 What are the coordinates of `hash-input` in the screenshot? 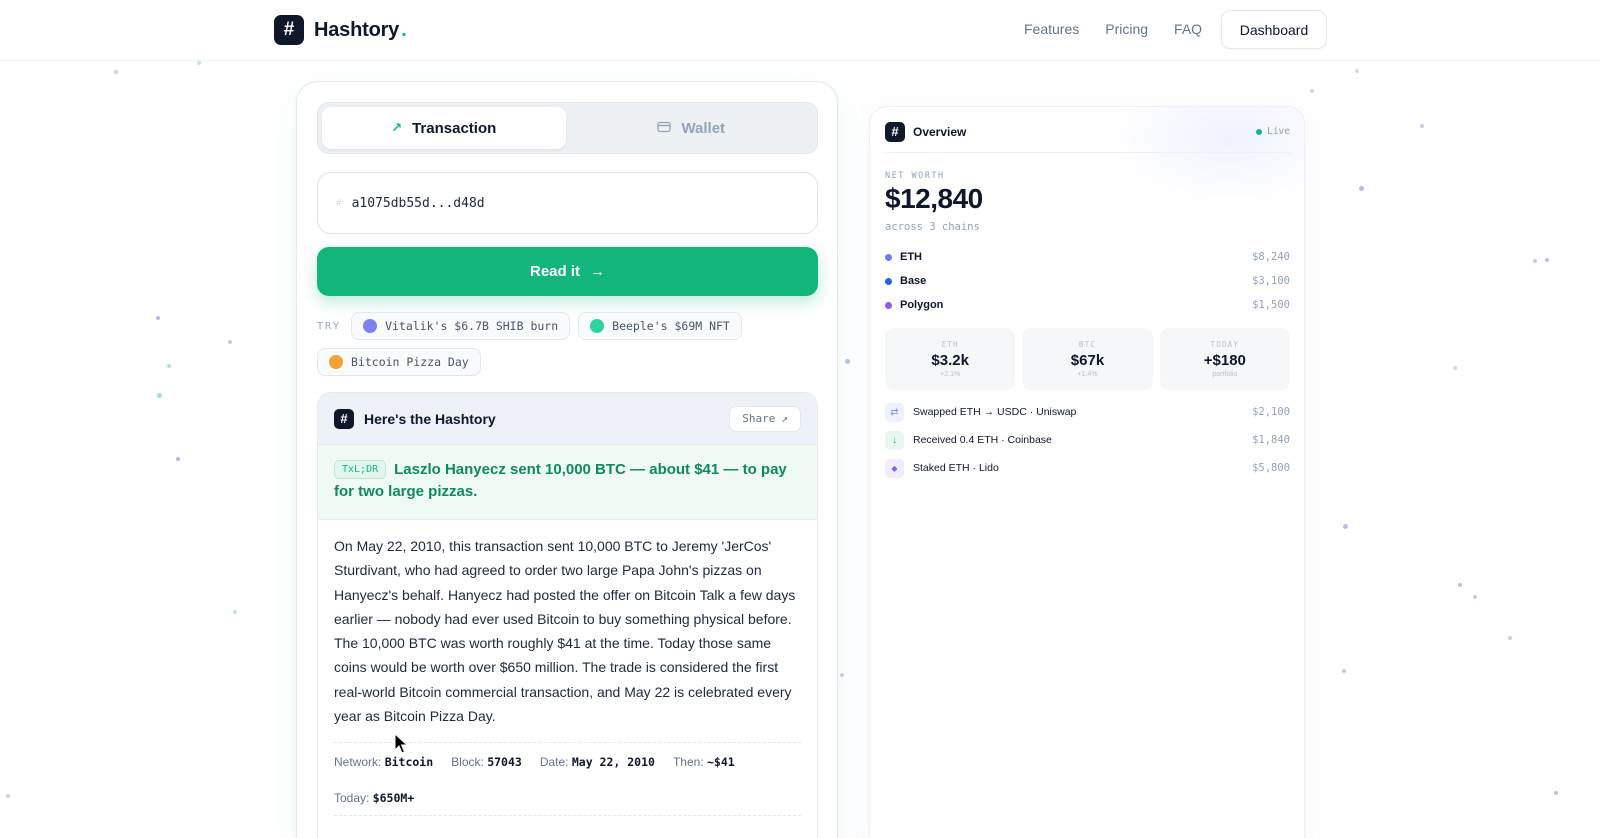 It's located at (561, 203).